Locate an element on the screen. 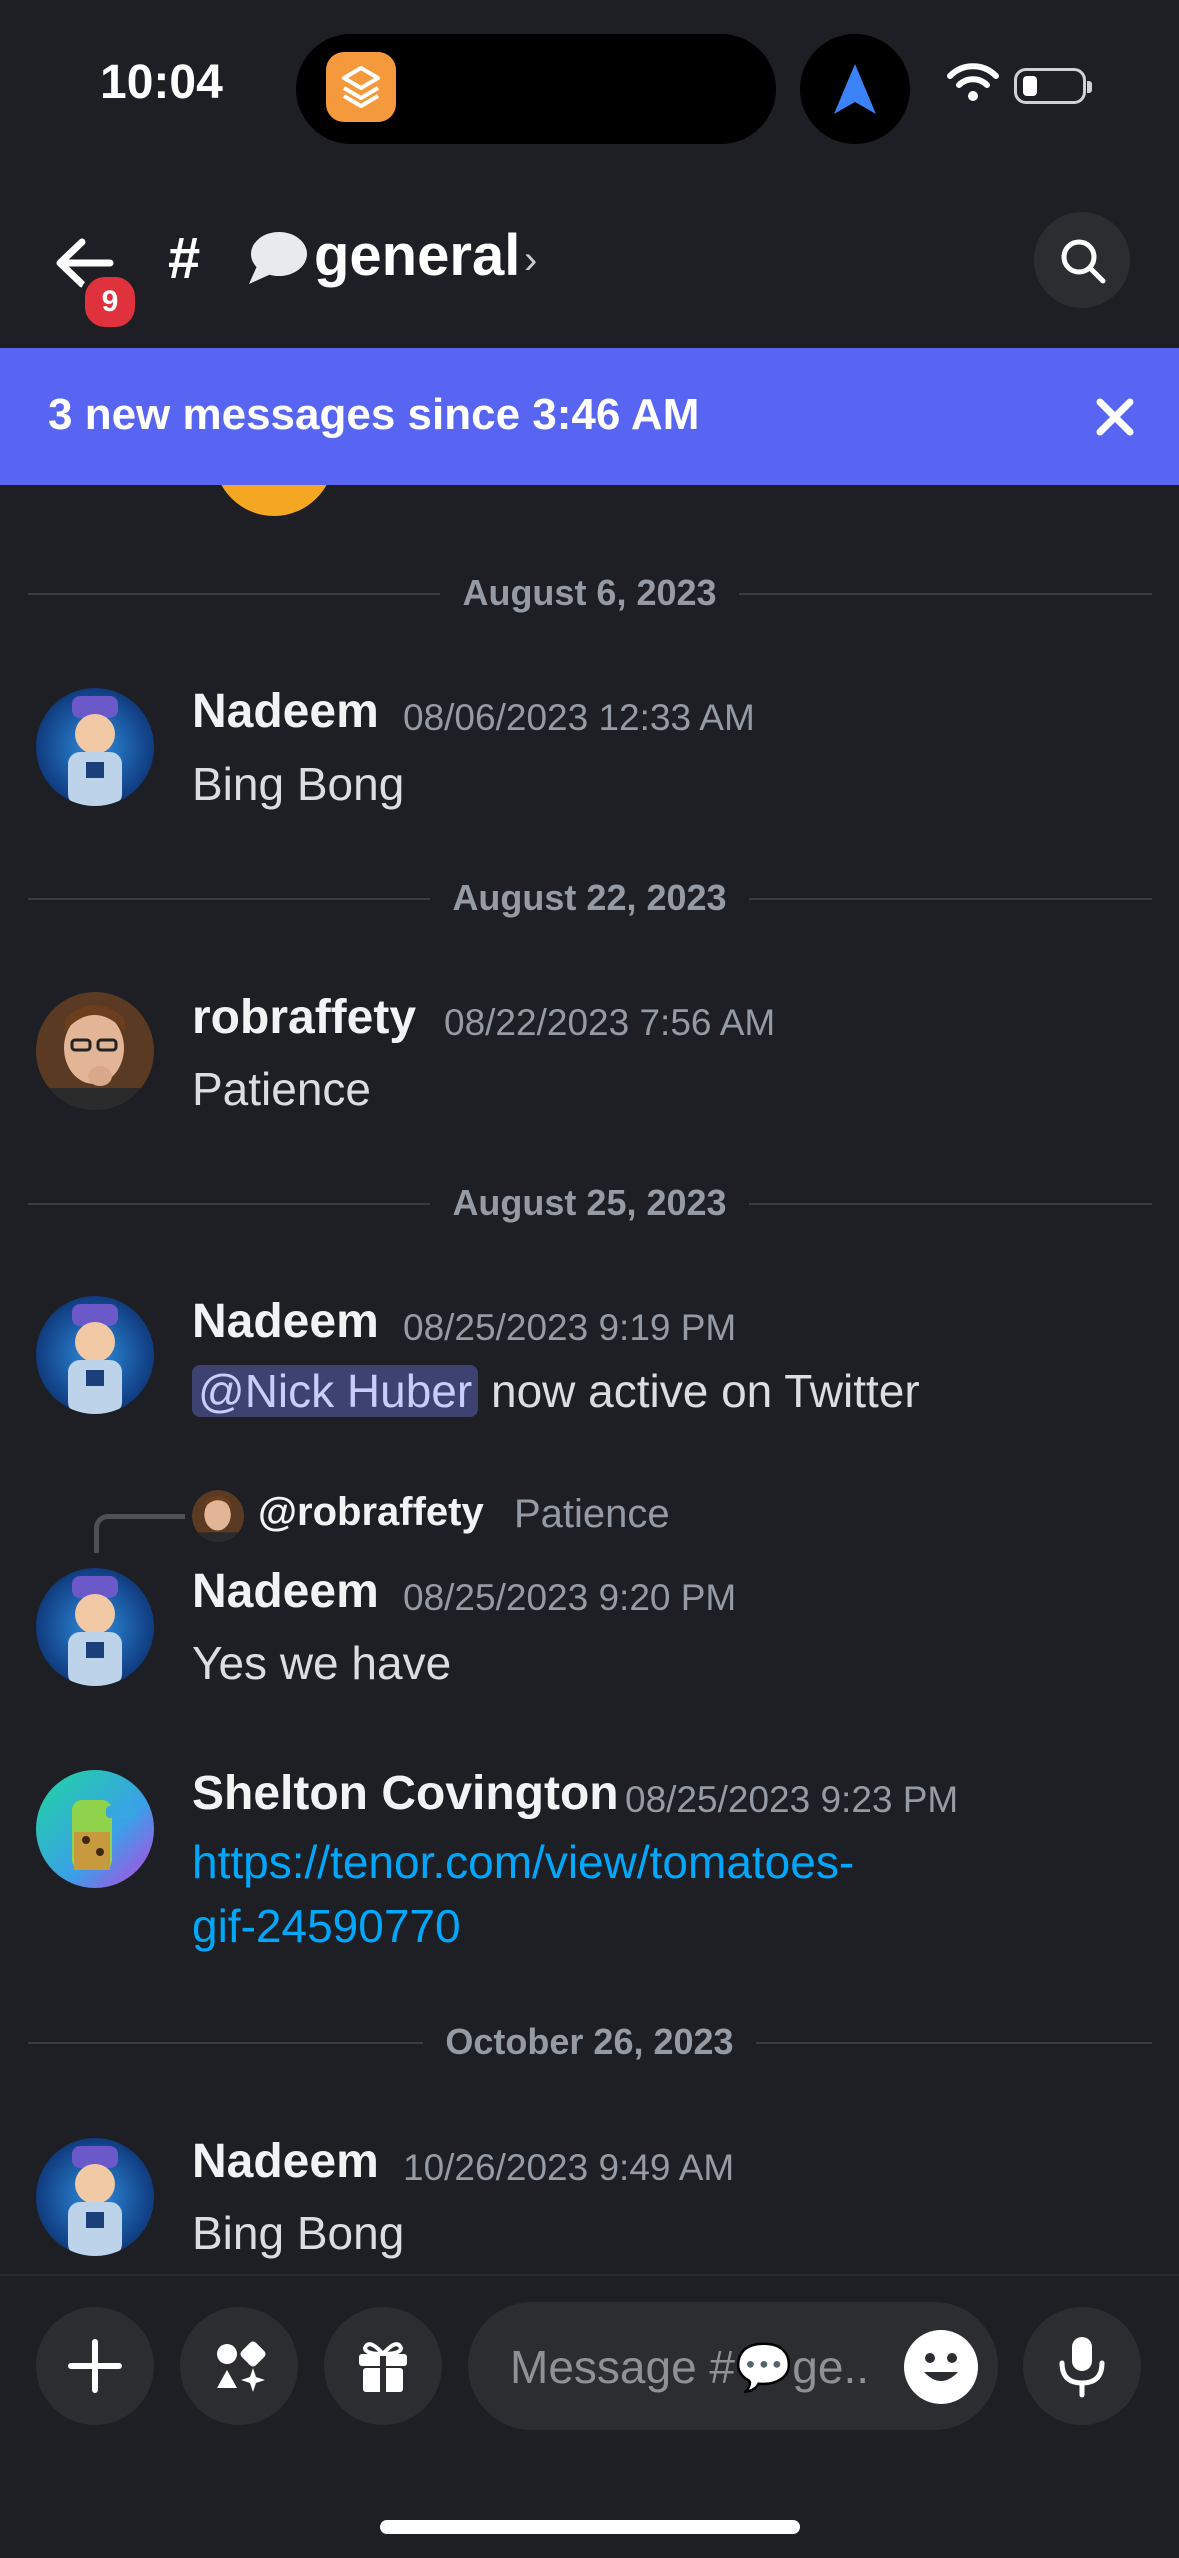 The height and width of the screenshot is (2558, 1179). message-timestamp: 08/22/2023 7:56 AM is located at coordinates (610, 1022).